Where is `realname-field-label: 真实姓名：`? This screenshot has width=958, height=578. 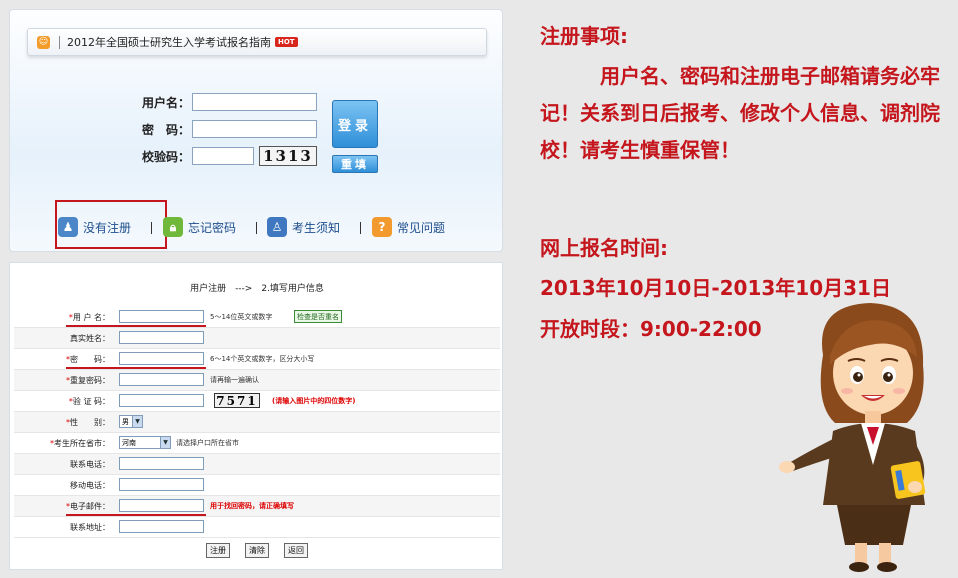
realname-field-label: 真实姓名： is located at coordinates (90, 338).